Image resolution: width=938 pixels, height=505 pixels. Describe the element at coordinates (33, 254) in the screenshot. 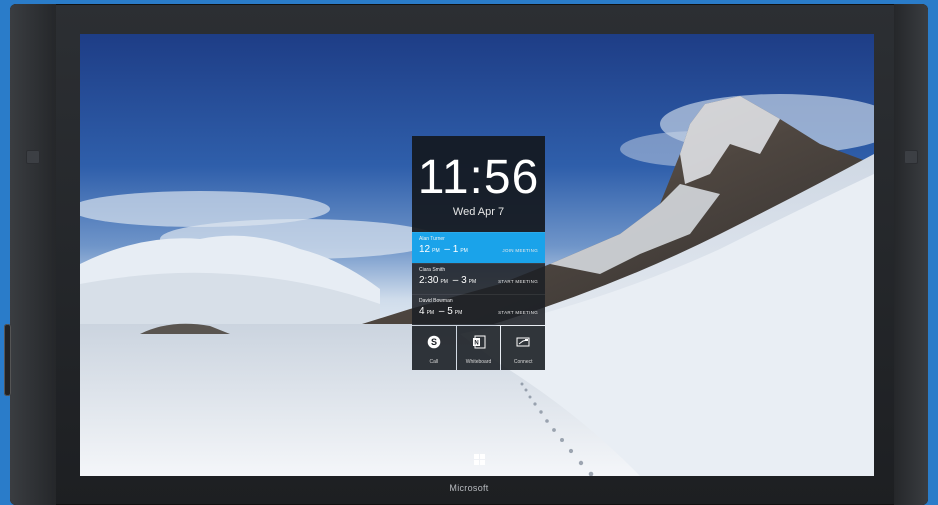

I see `bezel-left-panel` at that location.